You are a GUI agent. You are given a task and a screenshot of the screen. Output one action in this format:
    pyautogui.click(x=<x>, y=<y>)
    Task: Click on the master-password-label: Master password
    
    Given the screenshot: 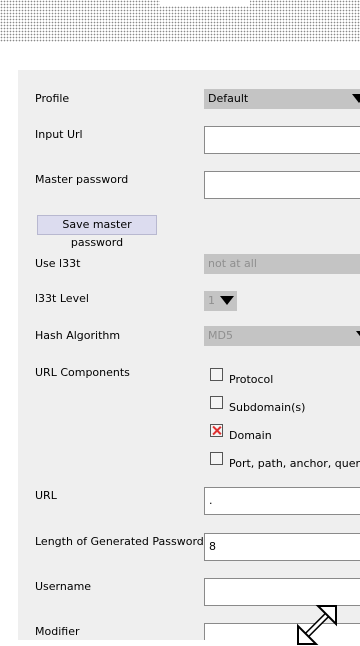 What is the action you would take?
    pyautogui.click(x=82, y=179)
    